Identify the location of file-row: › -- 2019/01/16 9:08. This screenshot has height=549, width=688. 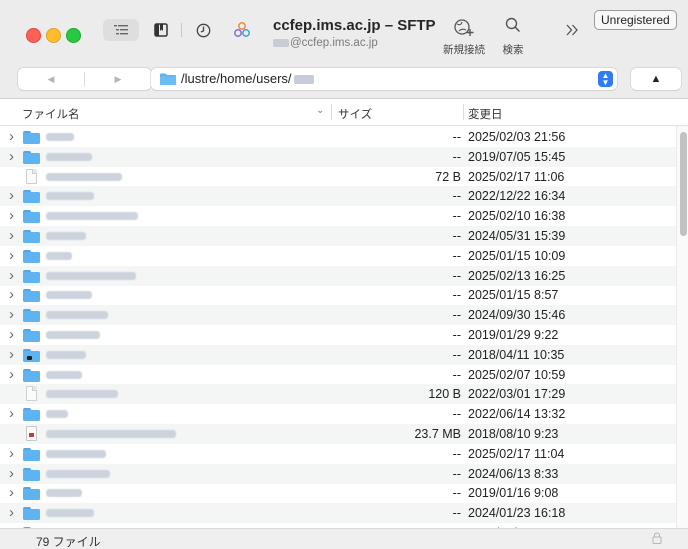
(338, 493).